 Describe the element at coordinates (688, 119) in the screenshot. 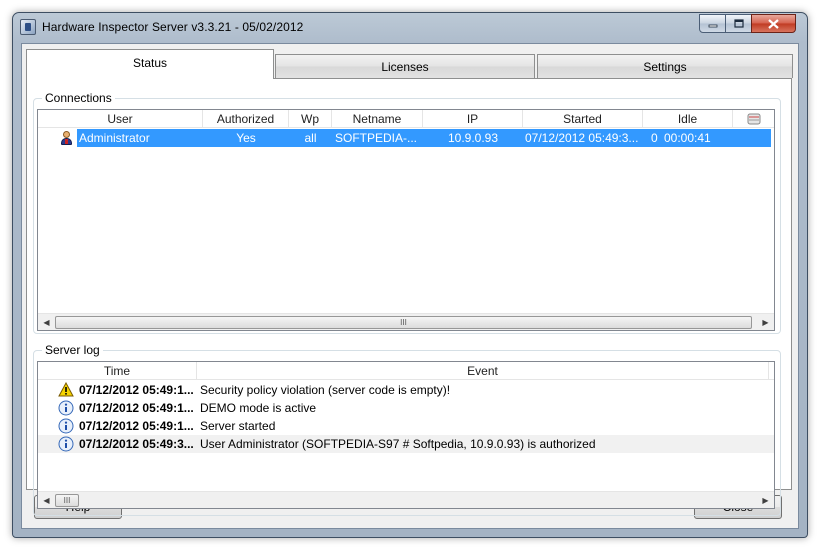

I see `col-idle: Idle` at that location.